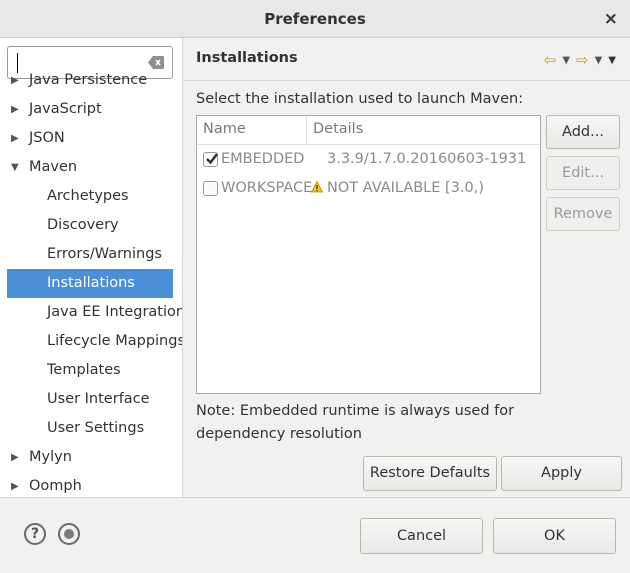  I want to click on tree-item-label: JSON, so click(47, 138).